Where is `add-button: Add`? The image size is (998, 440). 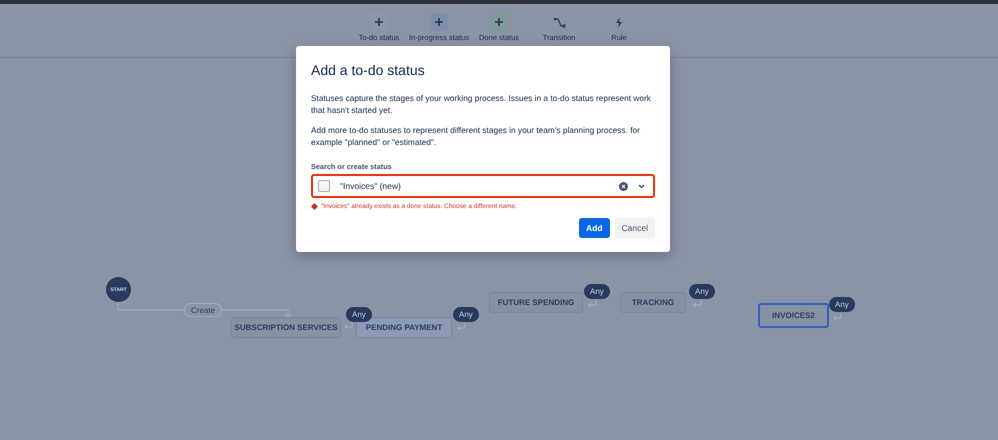
add-button: Add is located at coordinates (594, 228).